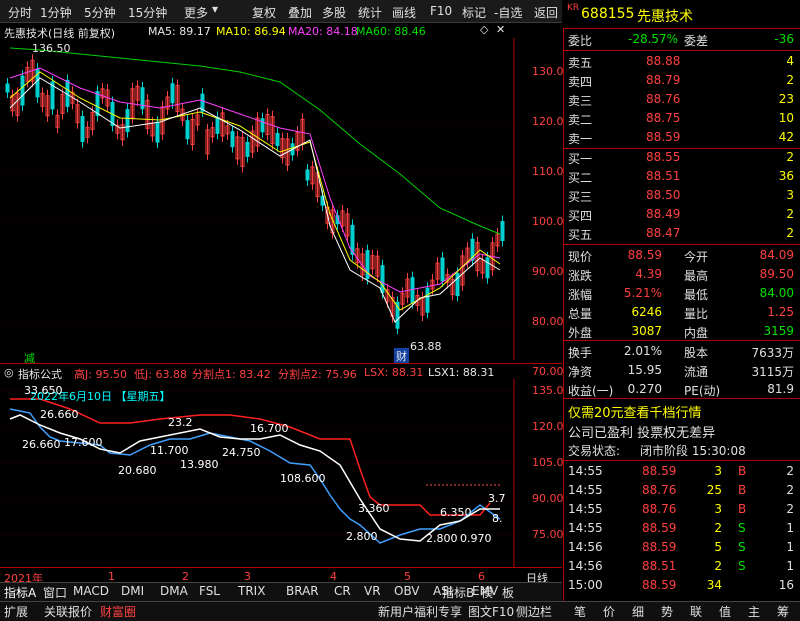  I want to click on tab-related-quote: 关联报价, so click(68, 611).